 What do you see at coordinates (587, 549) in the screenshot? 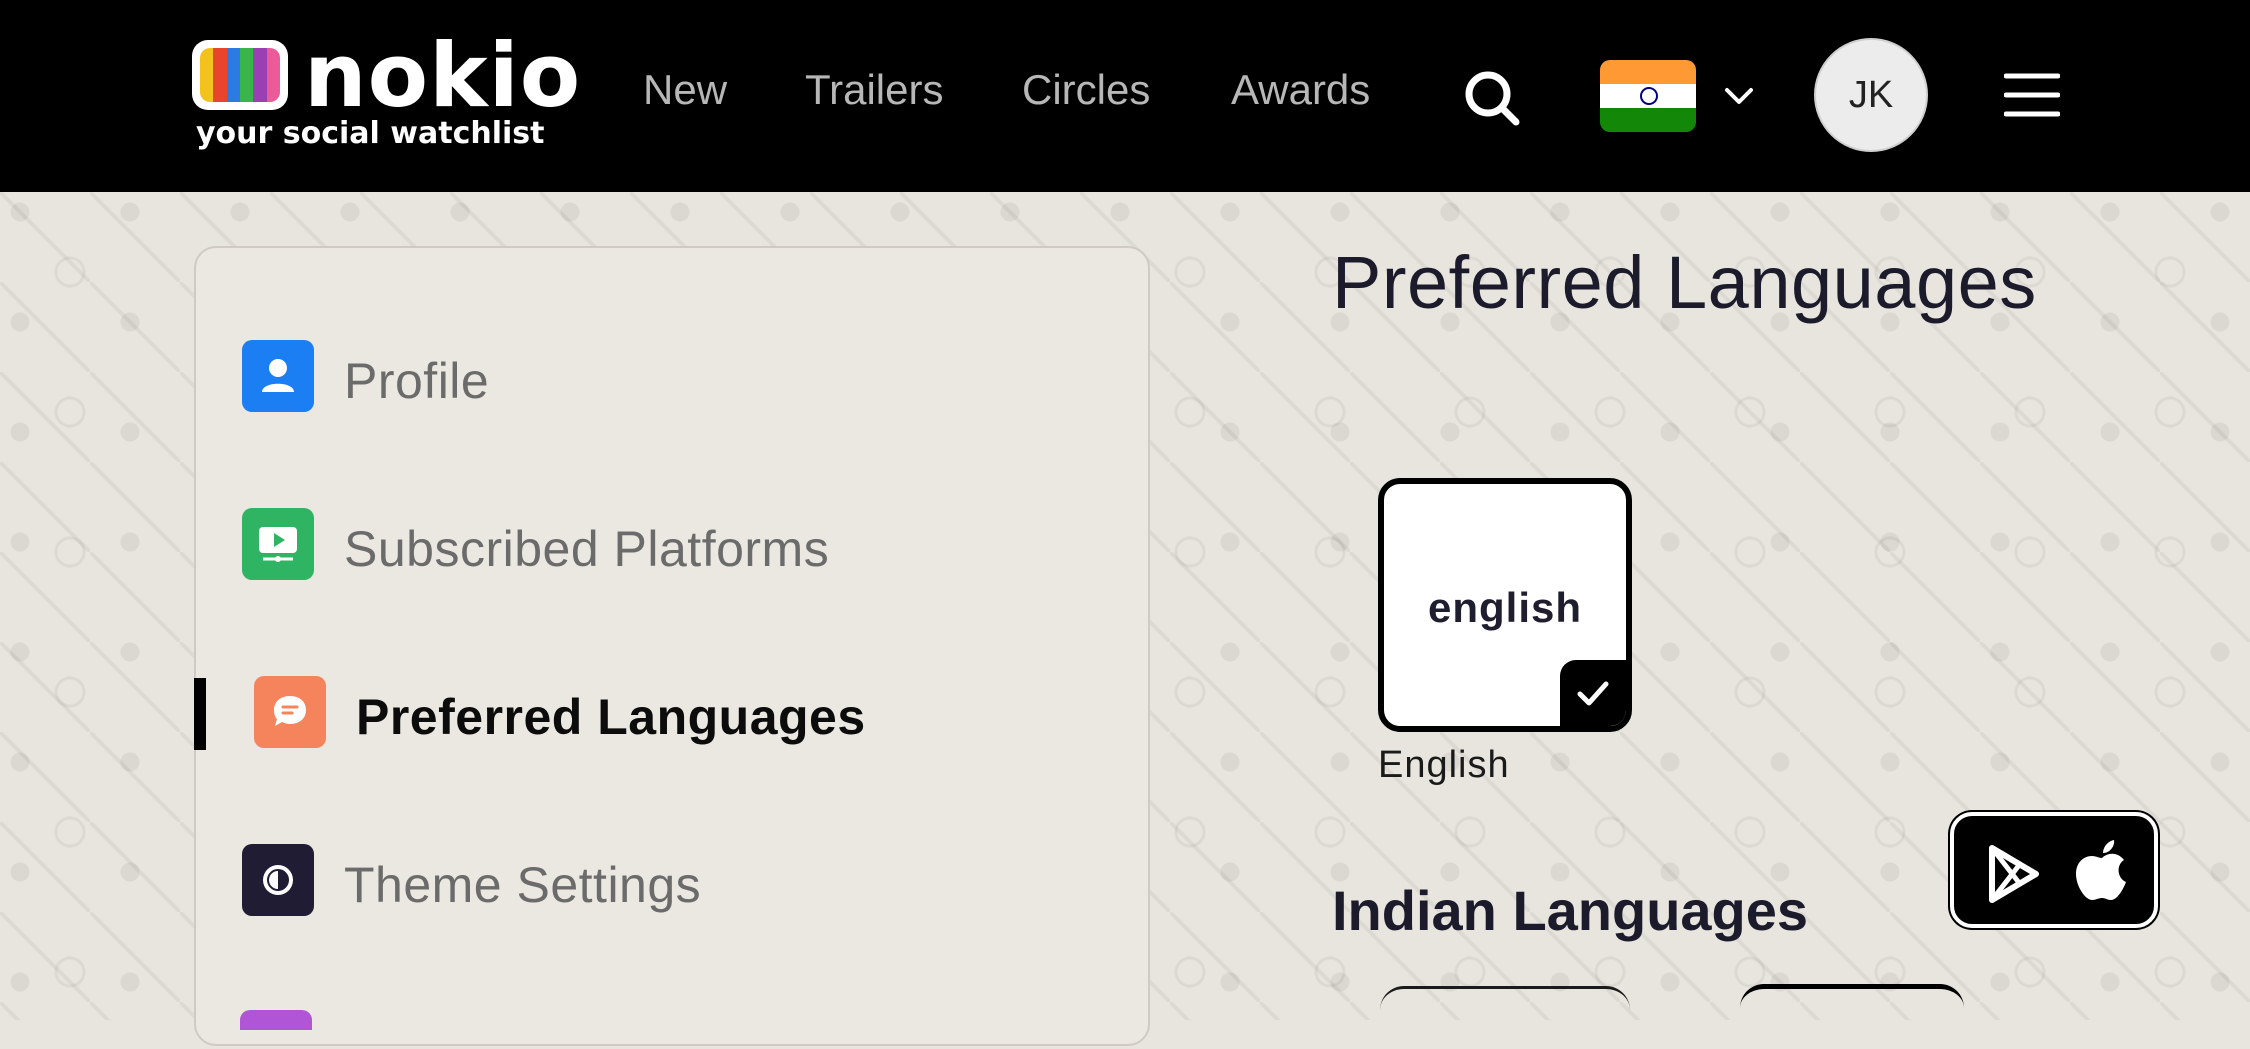
I see `sidebar-item-label: Subscribed Platforms` at bounding box center [587, 549].